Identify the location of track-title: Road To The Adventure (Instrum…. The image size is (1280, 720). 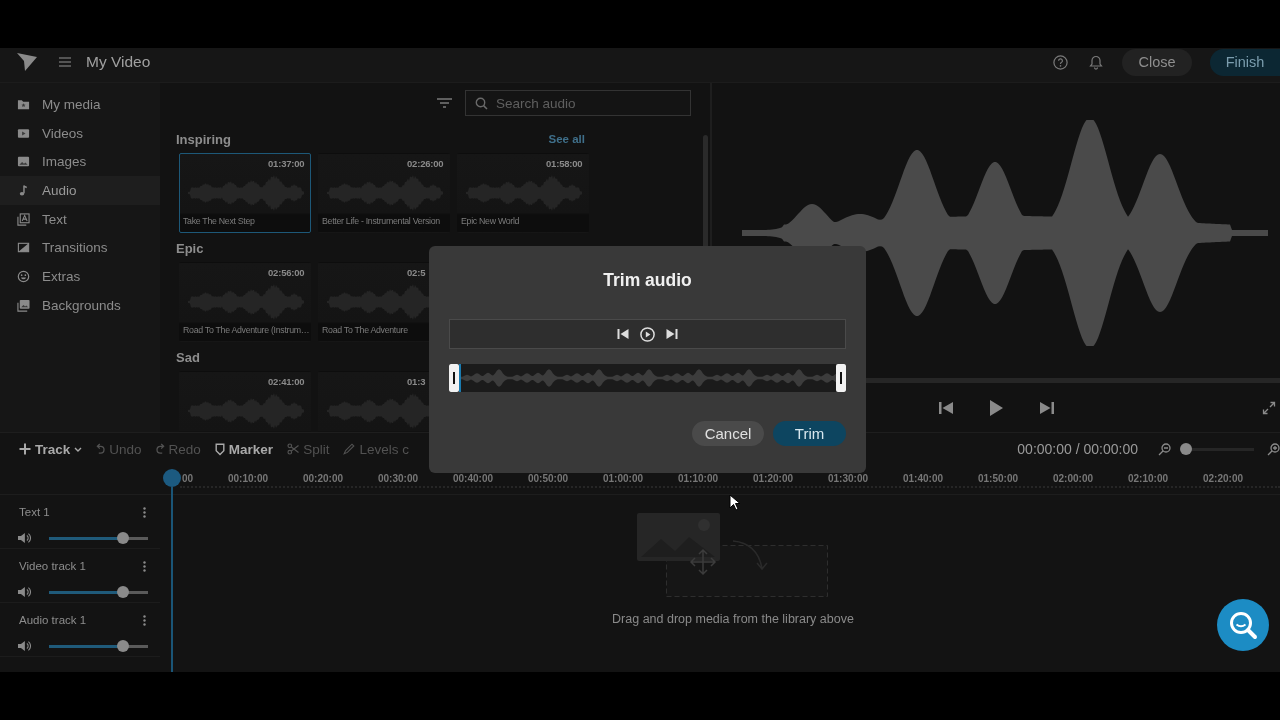
(246, 330).